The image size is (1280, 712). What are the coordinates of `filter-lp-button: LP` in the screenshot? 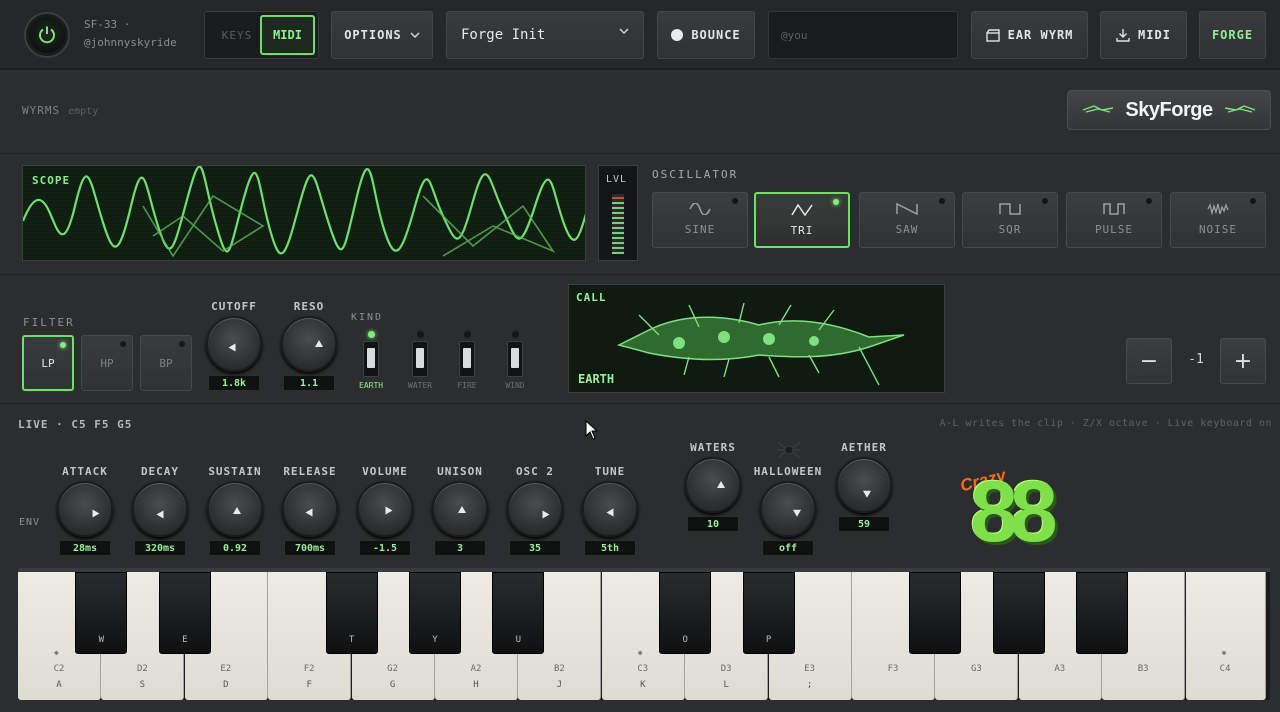 It's located at (48, 363).